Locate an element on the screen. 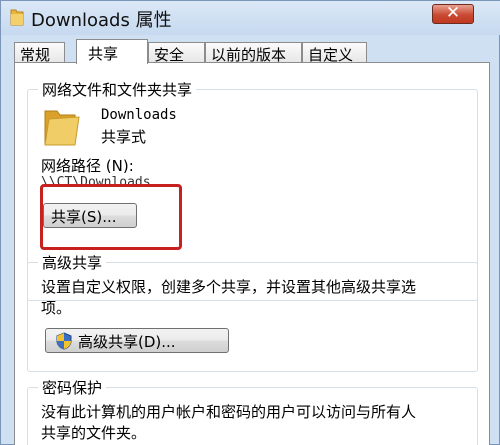 Image resolution: width=500 pixels, height=445 pixels. folder-icon is located at coordinates (17, 17).